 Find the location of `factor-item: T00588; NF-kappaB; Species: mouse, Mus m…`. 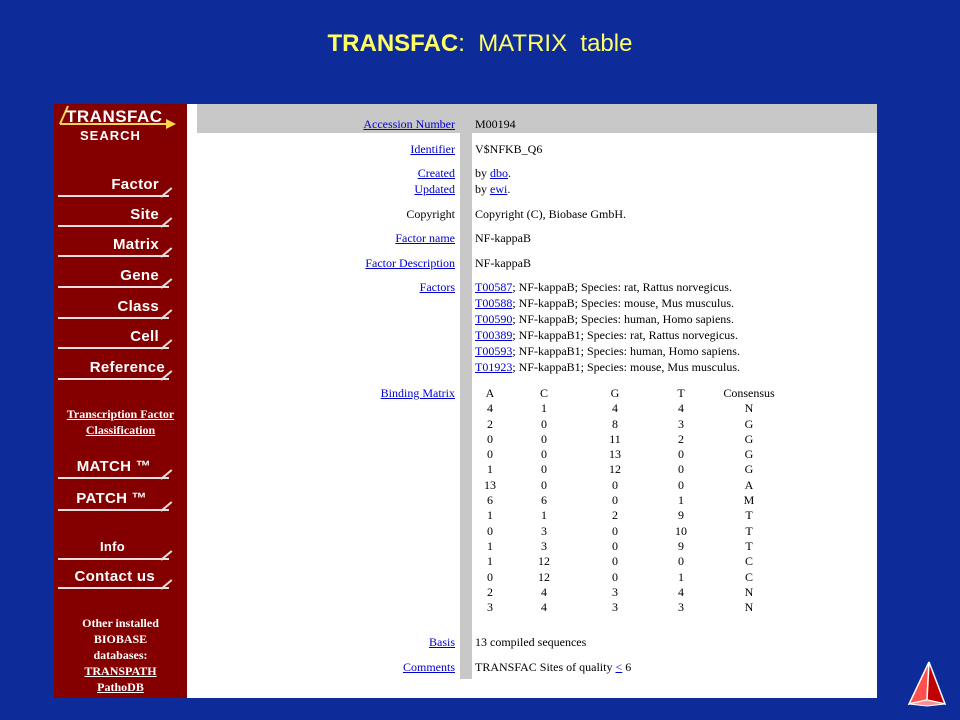

factor-item: T00588; NF-kappaB; Species: mouse, Mus m… is located at coordinates (604, 303).